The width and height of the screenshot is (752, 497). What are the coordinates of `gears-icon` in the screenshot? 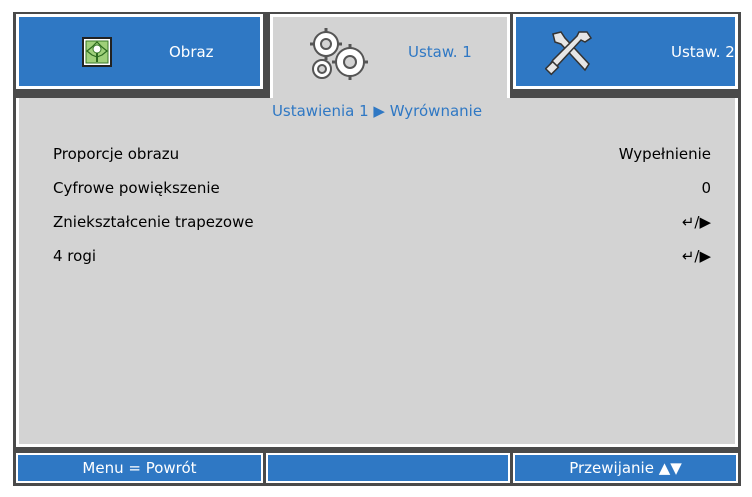 It's located at (338, 54).